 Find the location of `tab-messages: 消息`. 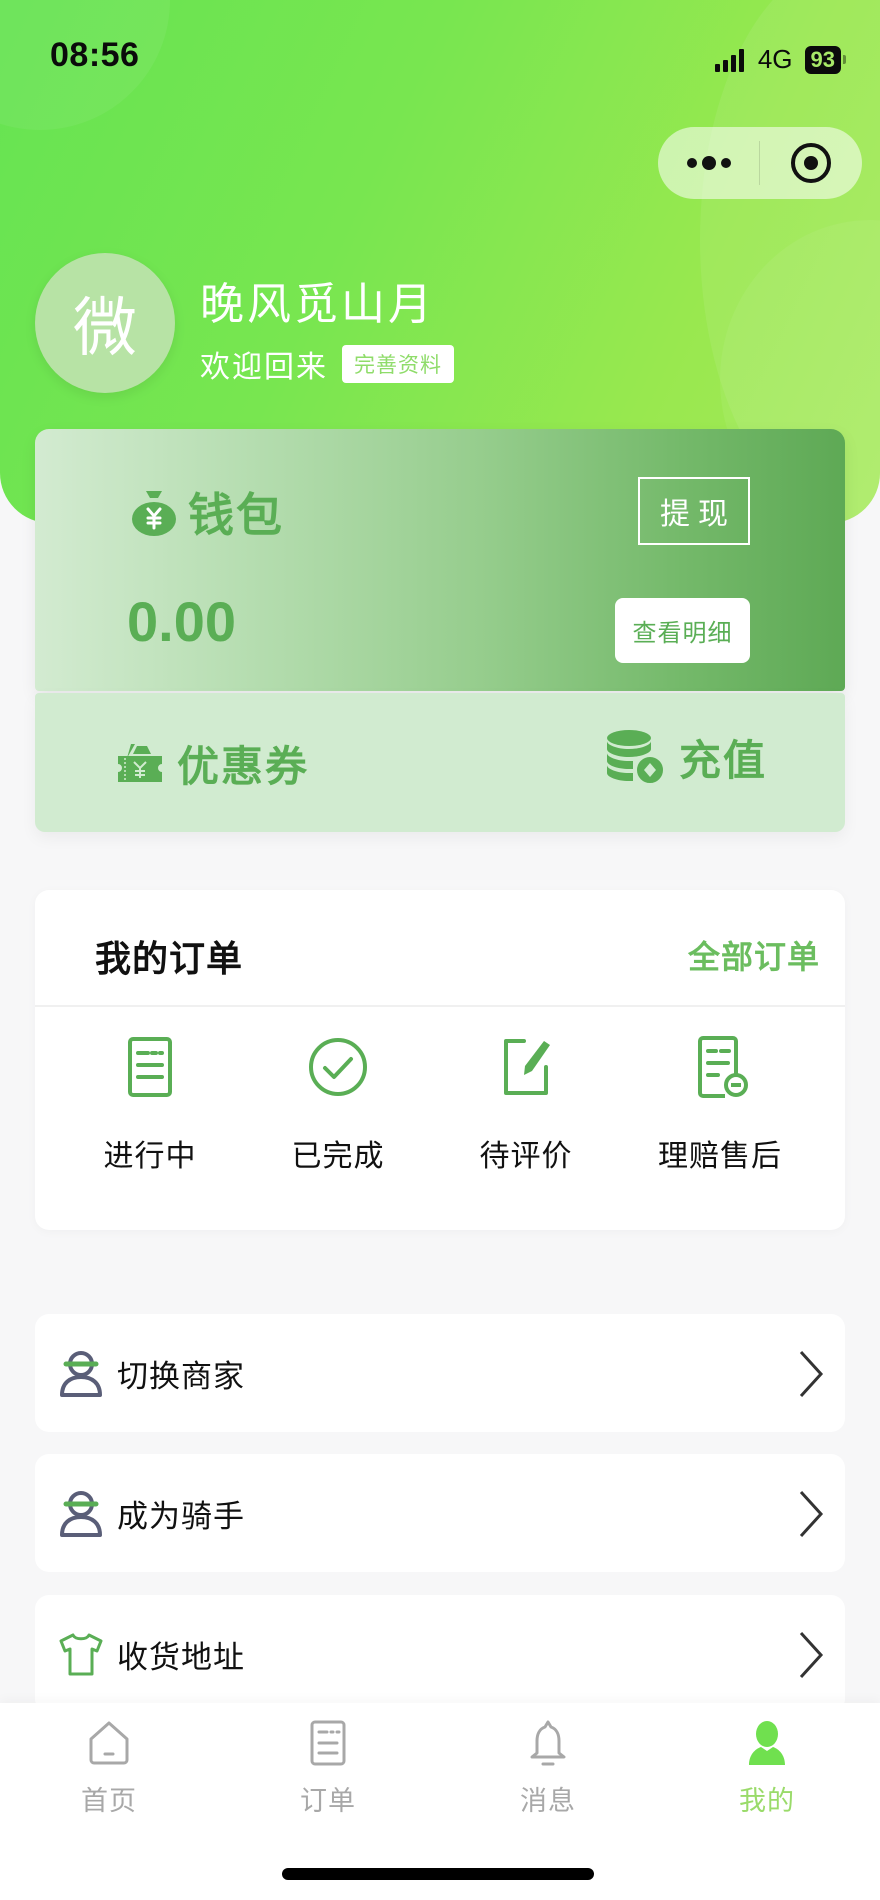

tab-messages: 消息 is located at coordinates (548, 1768).